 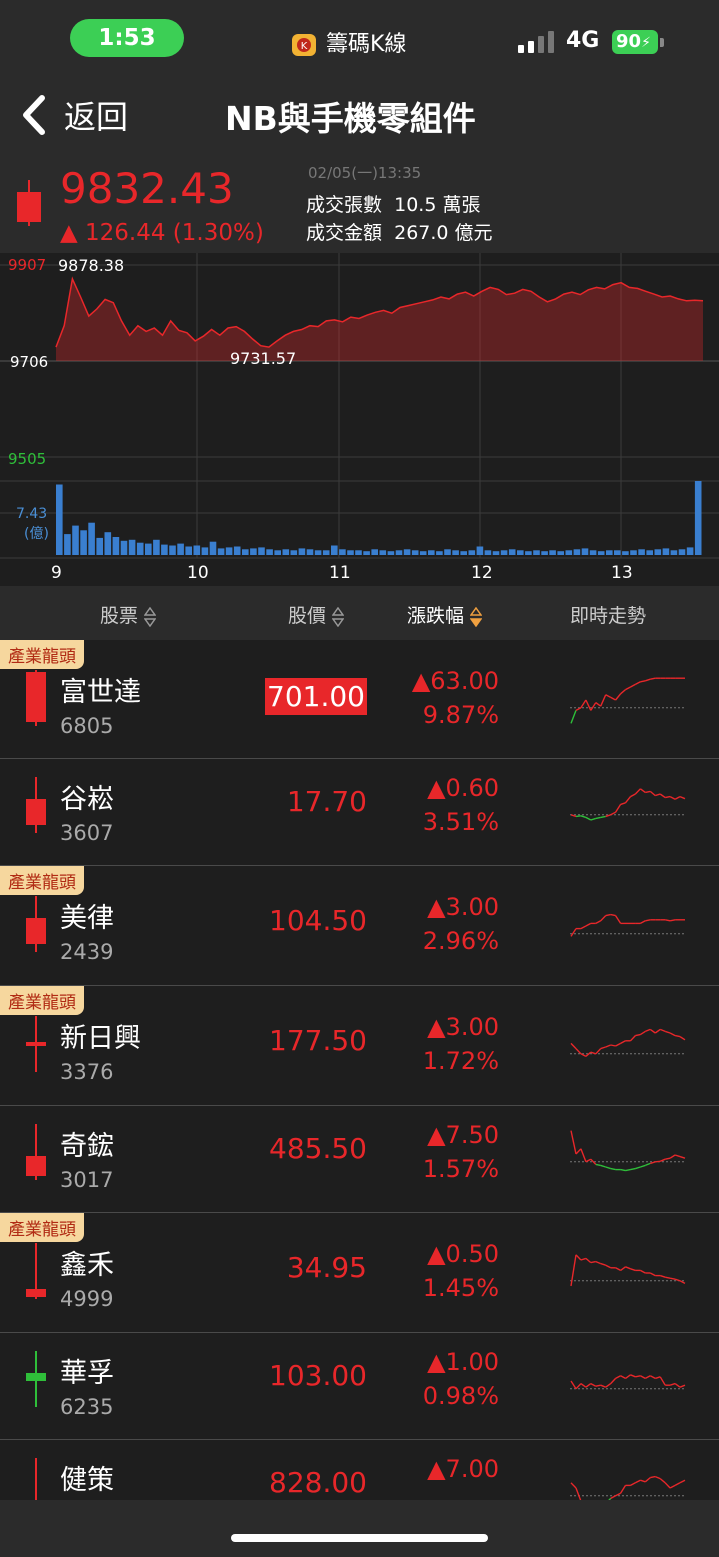 I want to click on header-stock-label: 股票, so click(x=119, y=616).